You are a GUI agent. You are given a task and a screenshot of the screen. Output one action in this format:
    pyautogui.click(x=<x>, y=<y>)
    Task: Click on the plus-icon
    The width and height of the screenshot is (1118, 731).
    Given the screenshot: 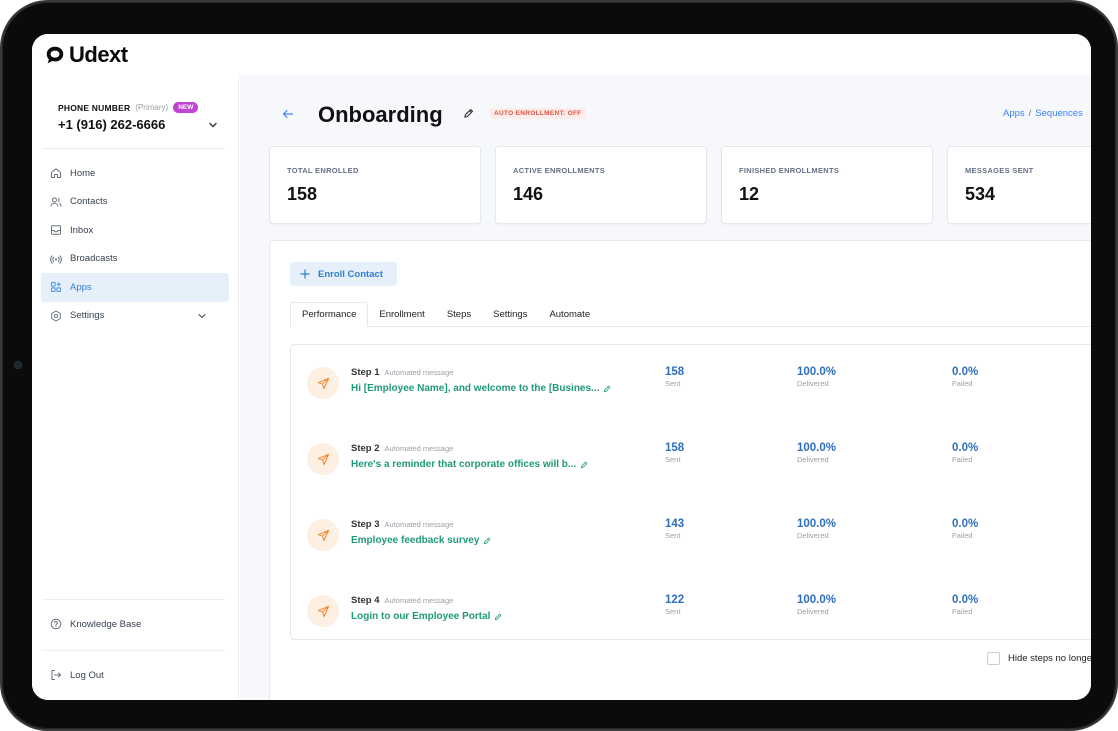 What is the action you would take?
    pyautogui.click(x=305, y=274)
    